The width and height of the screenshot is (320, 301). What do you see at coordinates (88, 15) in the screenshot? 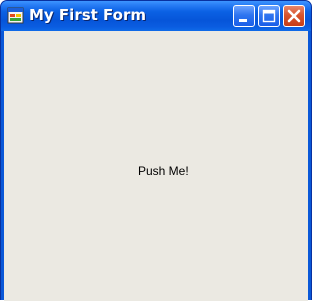
I see `window-title: My First Form` at bounding box center [88, 15].